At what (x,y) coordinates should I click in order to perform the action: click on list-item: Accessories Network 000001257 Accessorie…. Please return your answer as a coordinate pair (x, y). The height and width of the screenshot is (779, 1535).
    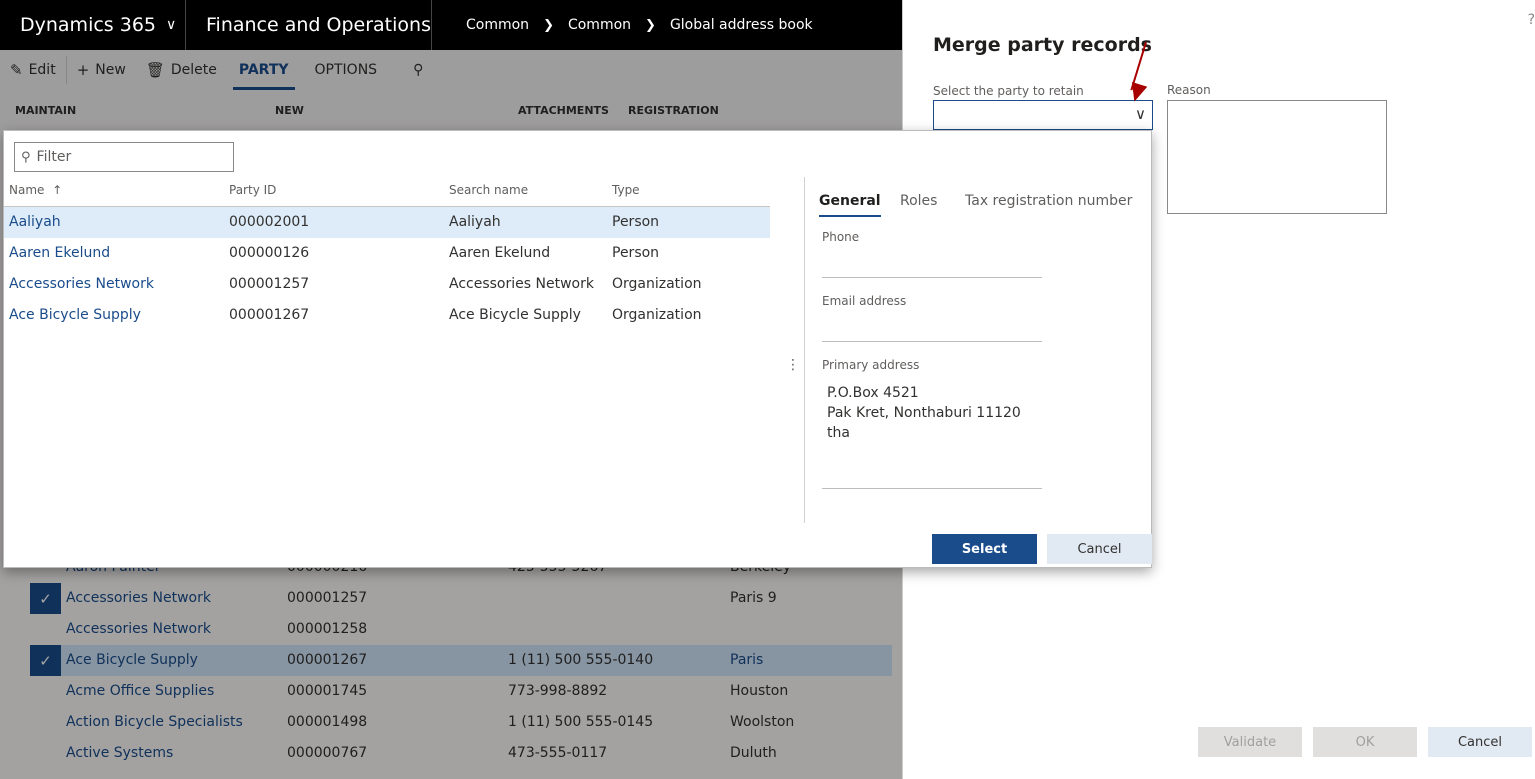
    Looking at the image, I should click on (387, 284).